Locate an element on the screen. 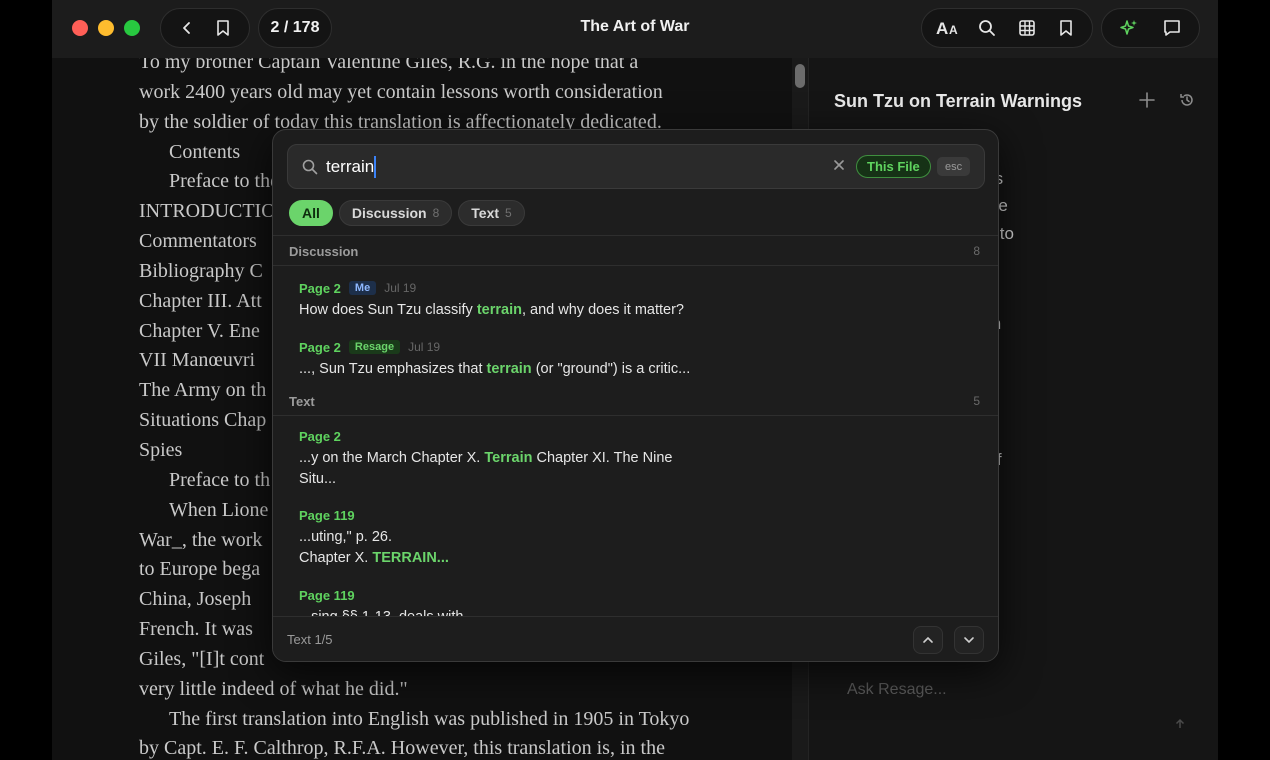  chevron-down-icon is located at coordinates (969, 640).